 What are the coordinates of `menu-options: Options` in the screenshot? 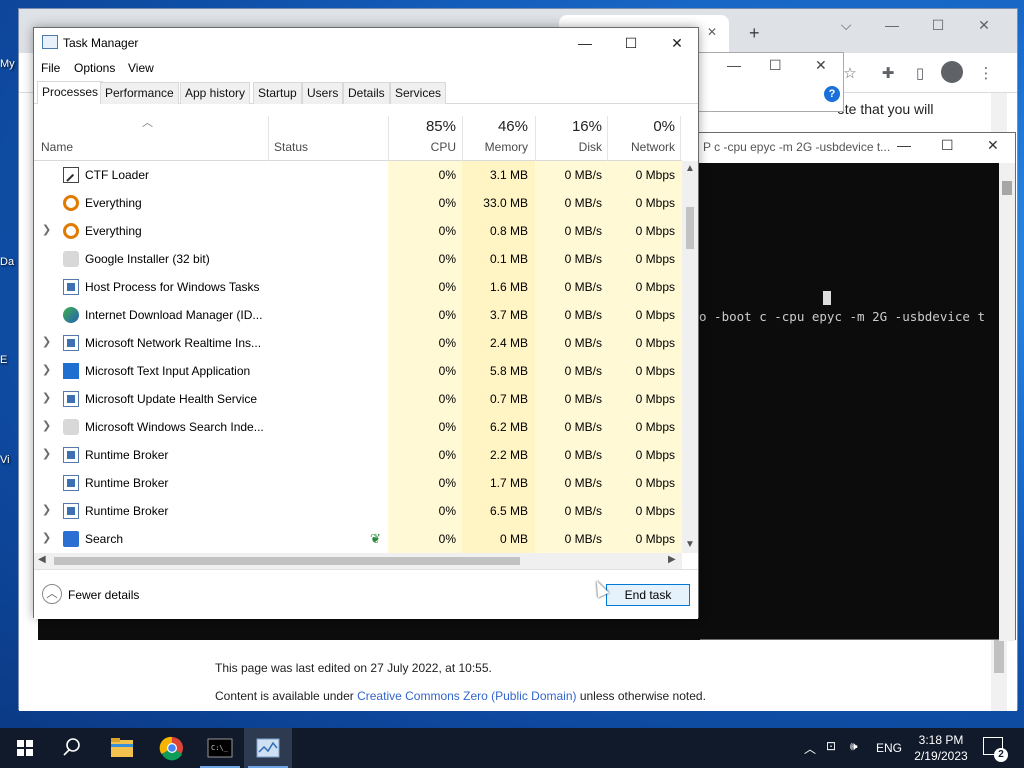 It's located at (94, 68).